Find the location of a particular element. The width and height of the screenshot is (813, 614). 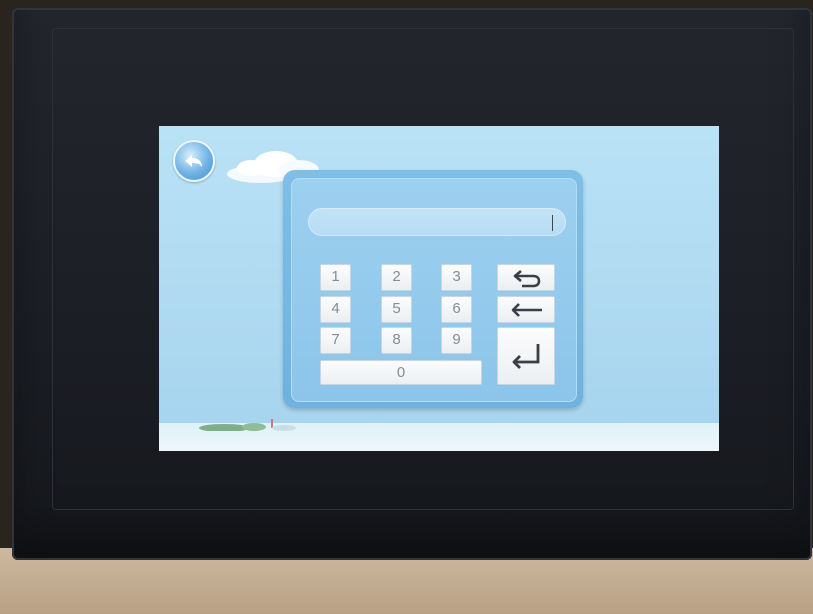

pin-input is located at coordinates (437, 222).